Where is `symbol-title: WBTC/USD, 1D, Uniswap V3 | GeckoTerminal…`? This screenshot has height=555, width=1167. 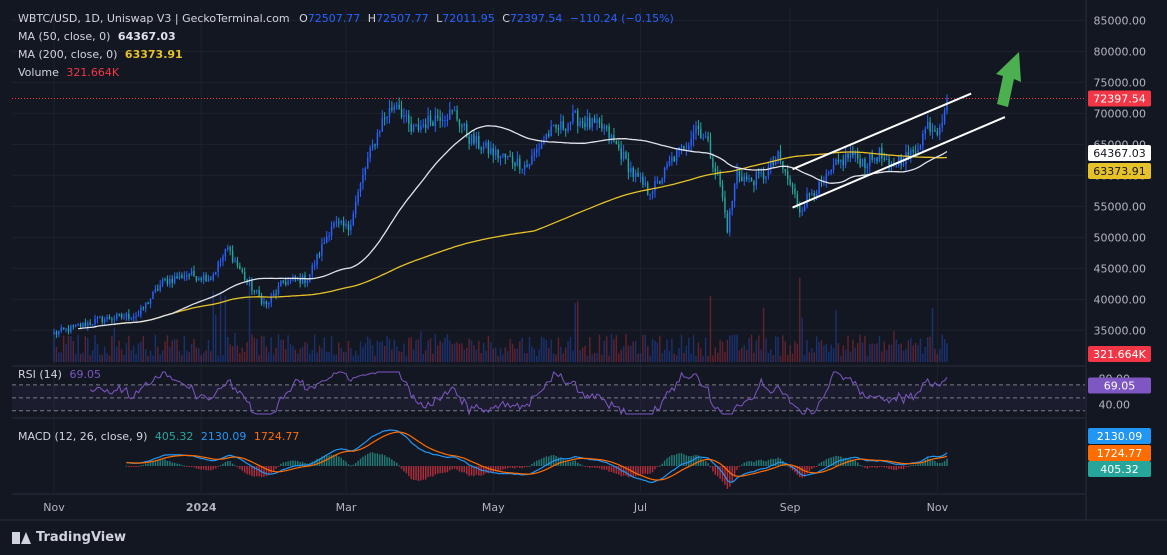
symbol-title: WBTC/USD, 1D, Uniswap V3 | GeckoTerminal… is located at coordinates (154, 18).